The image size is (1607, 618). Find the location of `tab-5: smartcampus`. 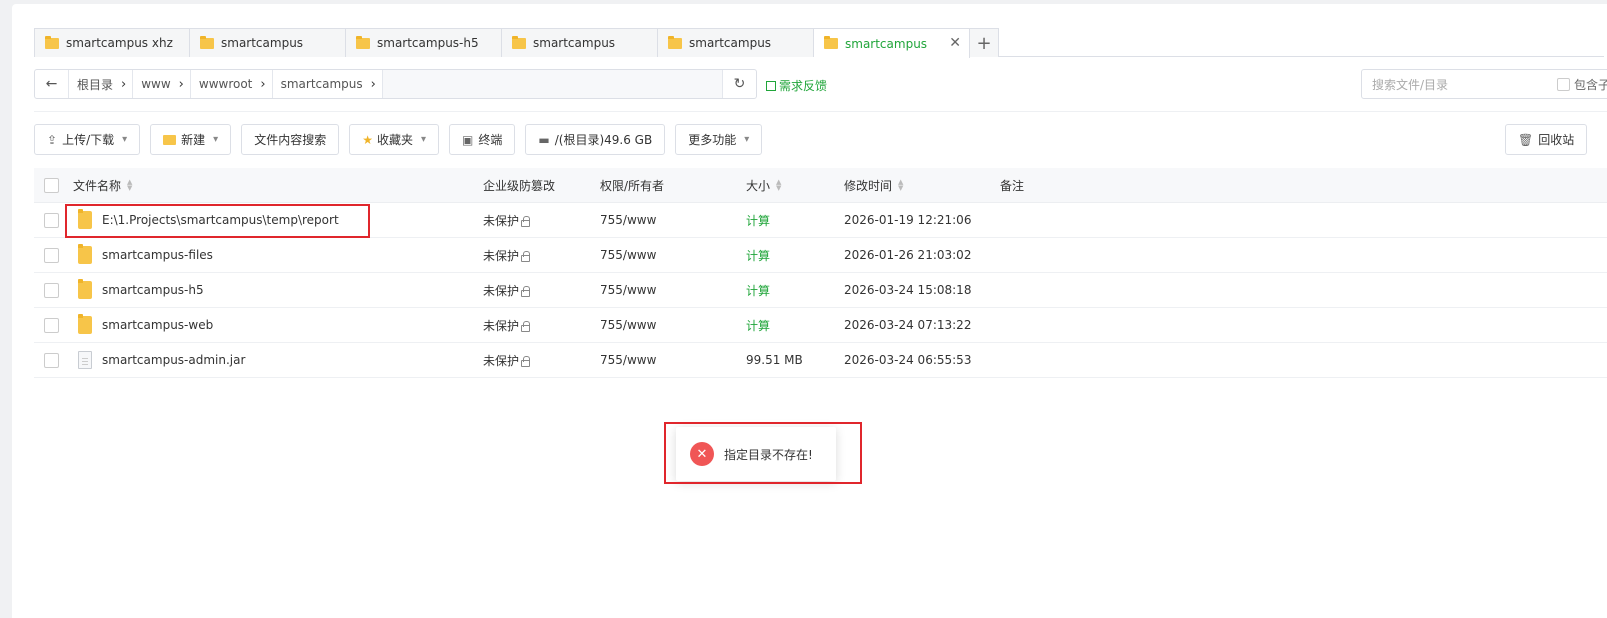

tab-5: smartcampus is located at coordinates (736, 42).